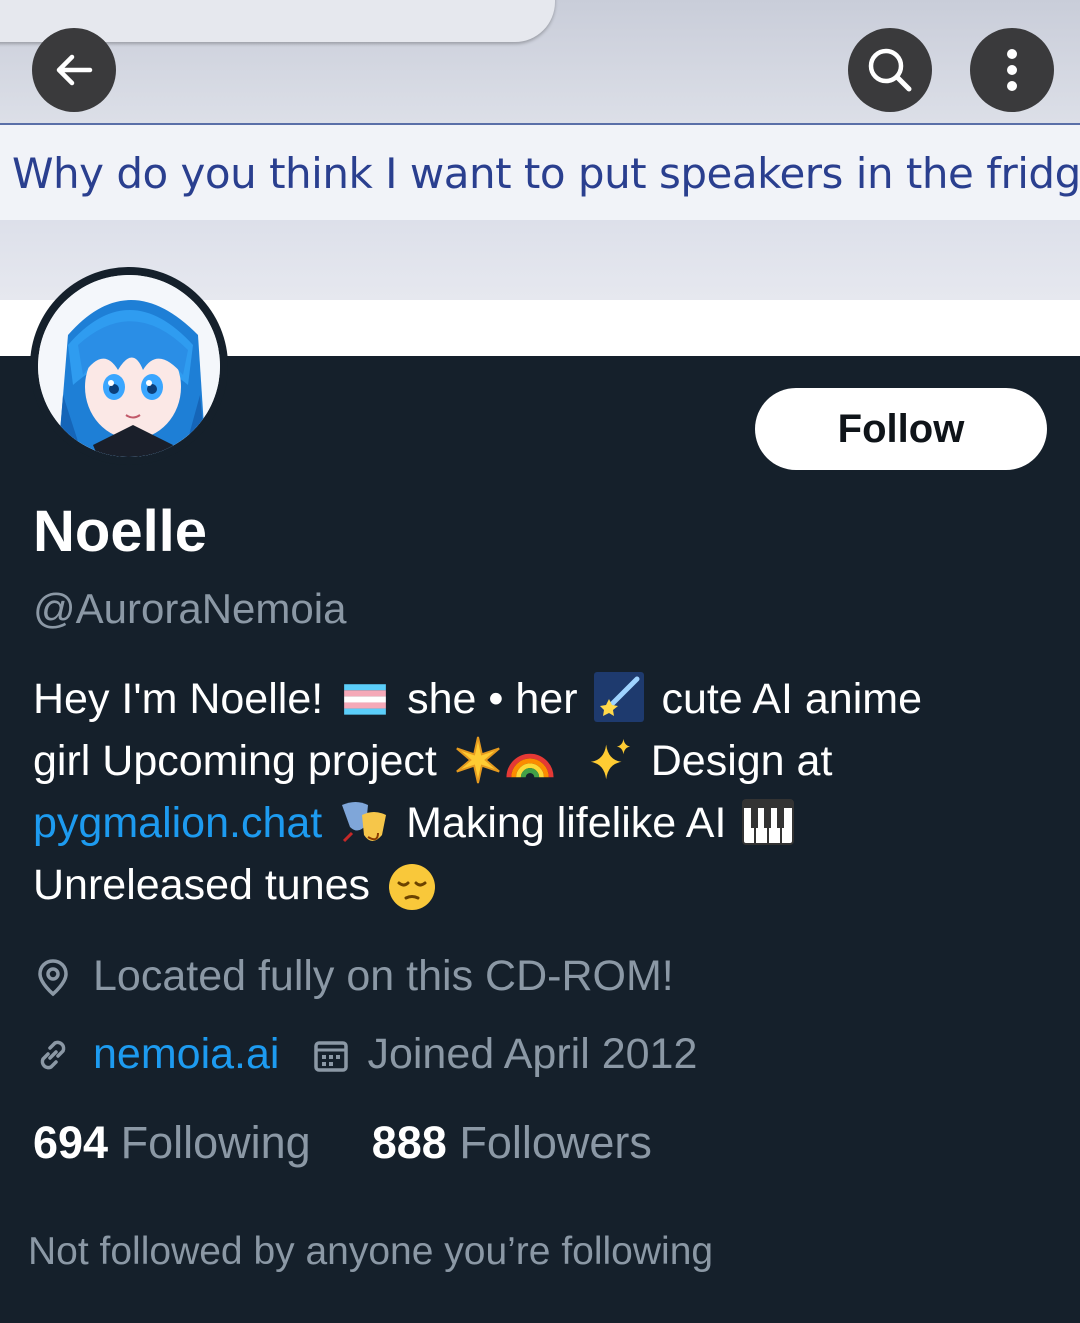  What do you see at coordinates (71, 1142) in the screenshot?
I see `following-count: 694` at bounding box center [71, 1142].